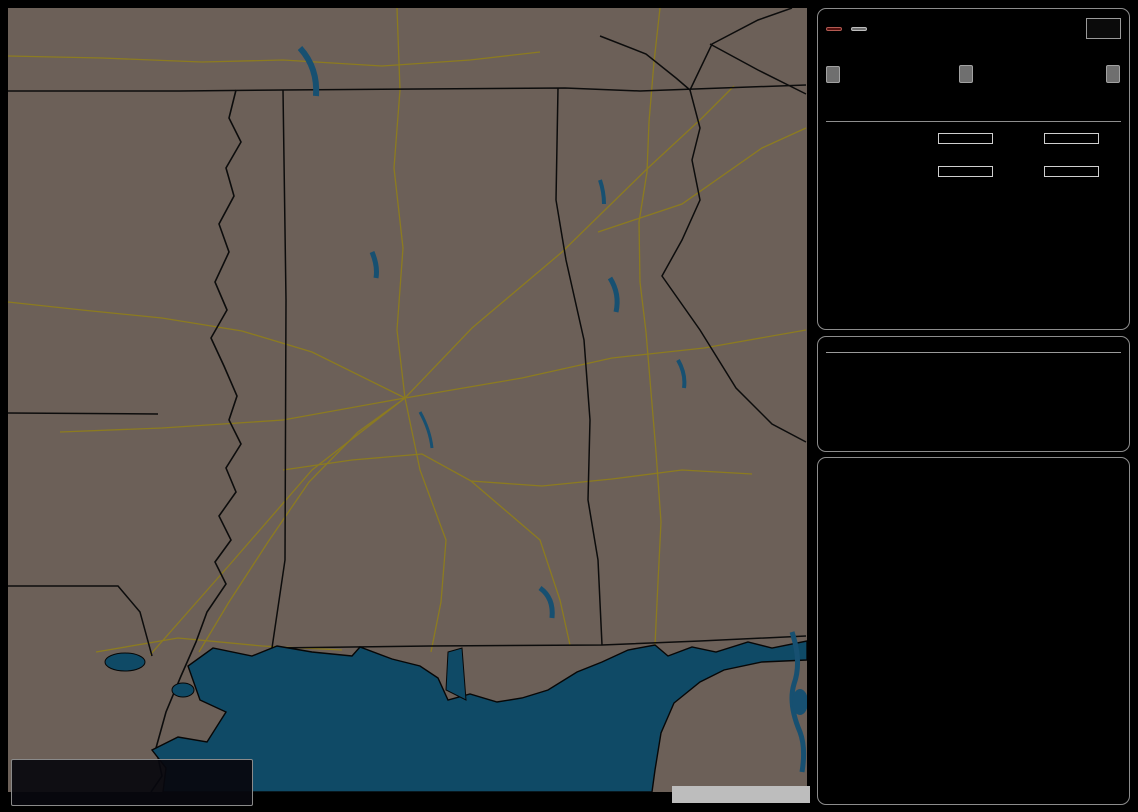 This screenshot has height=812, width=1138. What do you see at coordinates (741, 794) in the screenshot?
I see `copyright-label` at bounding box center [741, 794].